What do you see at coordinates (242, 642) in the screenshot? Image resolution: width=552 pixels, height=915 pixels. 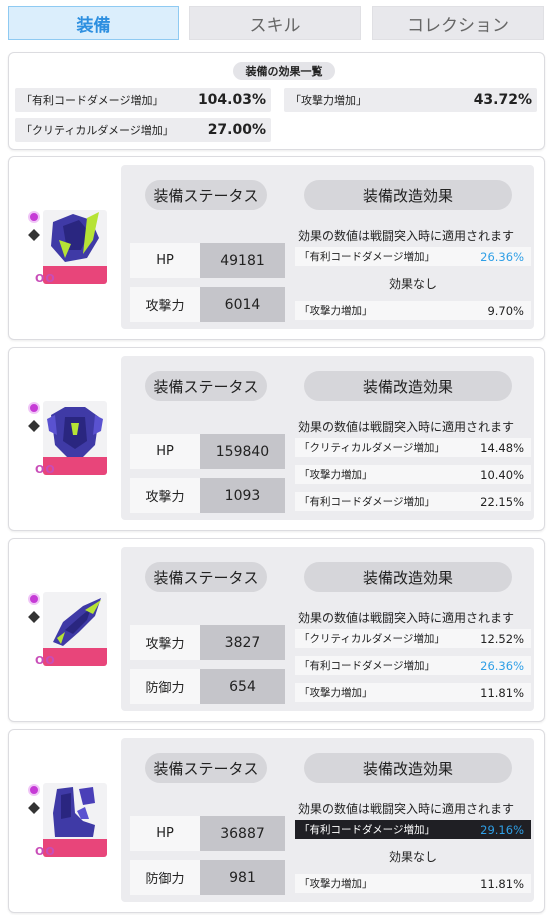 I see `stat-value: 3827` at bounding box center [242, 642].